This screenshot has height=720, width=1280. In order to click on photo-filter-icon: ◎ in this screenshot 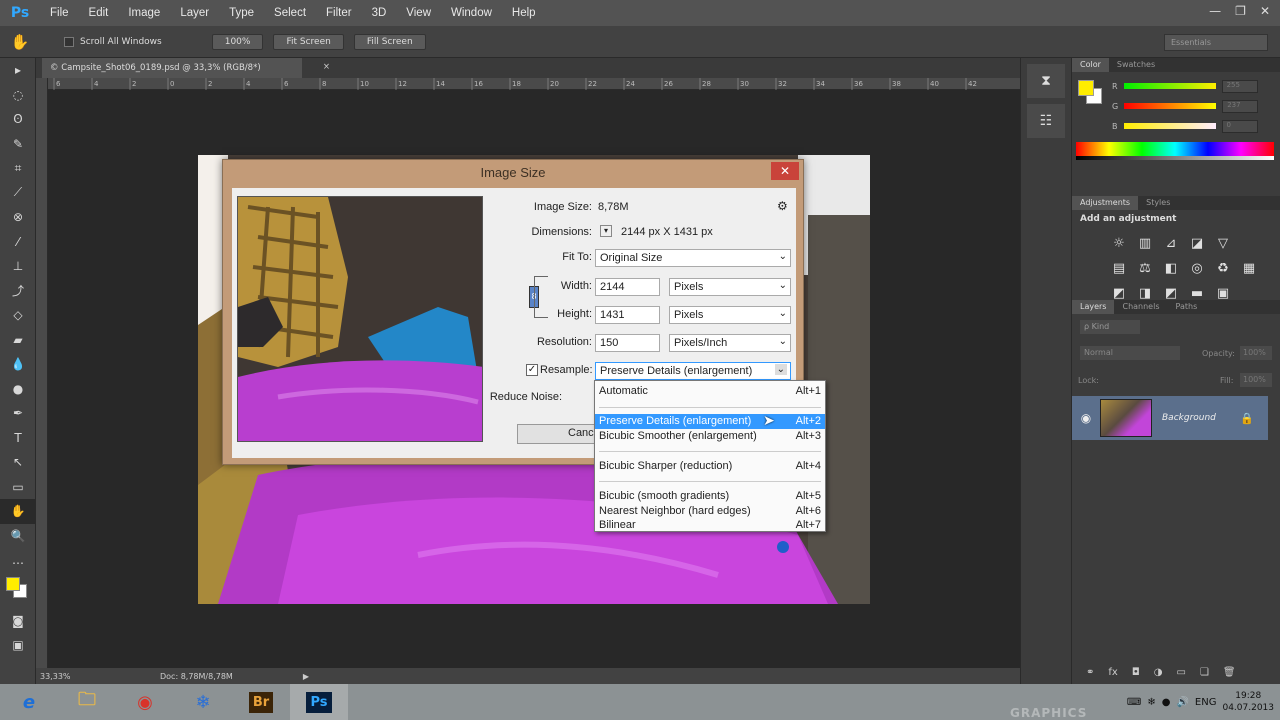, I will do `click(1197, 268)`.